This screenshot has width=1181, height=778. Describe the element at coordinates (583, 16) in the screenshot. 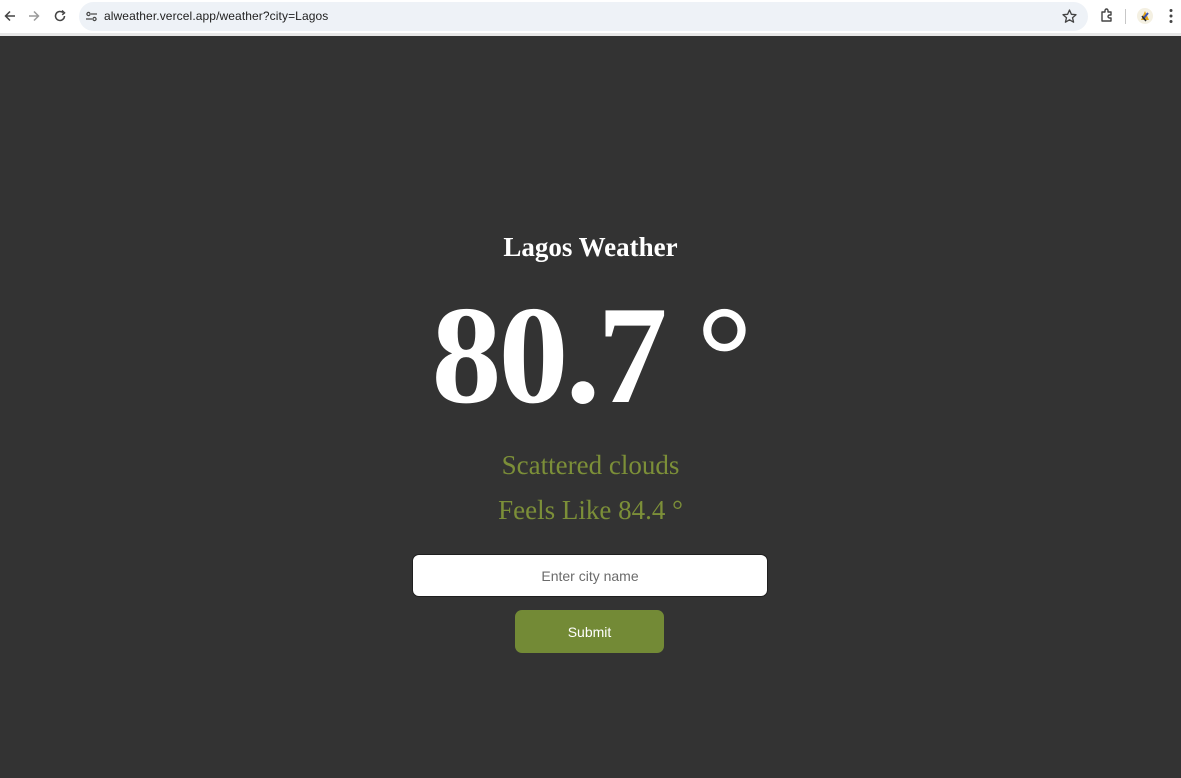

I see `address-bar: alweather.vercel.app/weather?city=Lagos` at that location.